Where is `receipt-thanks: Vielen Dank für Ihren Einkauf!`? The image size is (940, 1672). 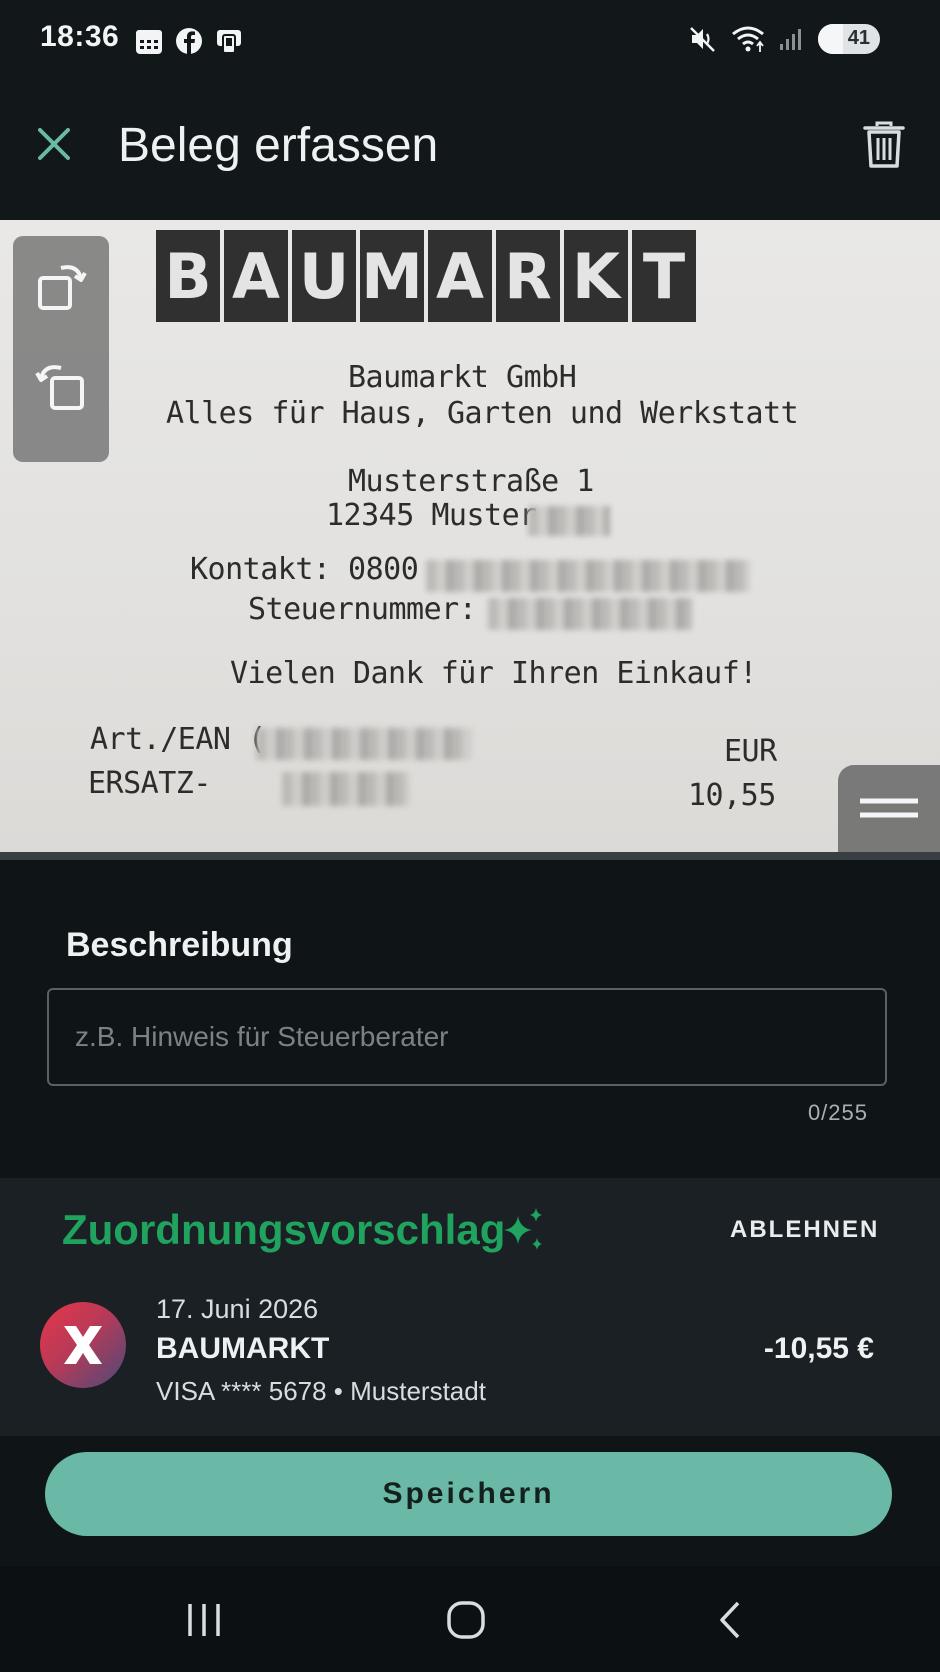
receipt-thanks: Vielen Dank für Ihren Einkauf! is located at coordinates (493, 673).